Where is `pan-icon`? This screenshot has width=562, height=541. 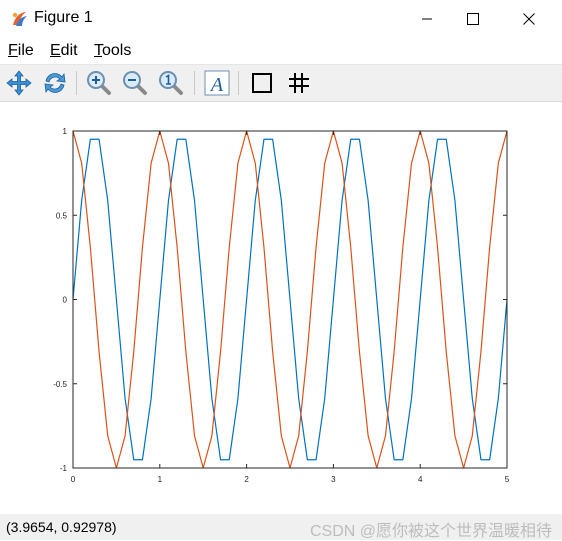 pan-icon is located at coordinates (19, 83).